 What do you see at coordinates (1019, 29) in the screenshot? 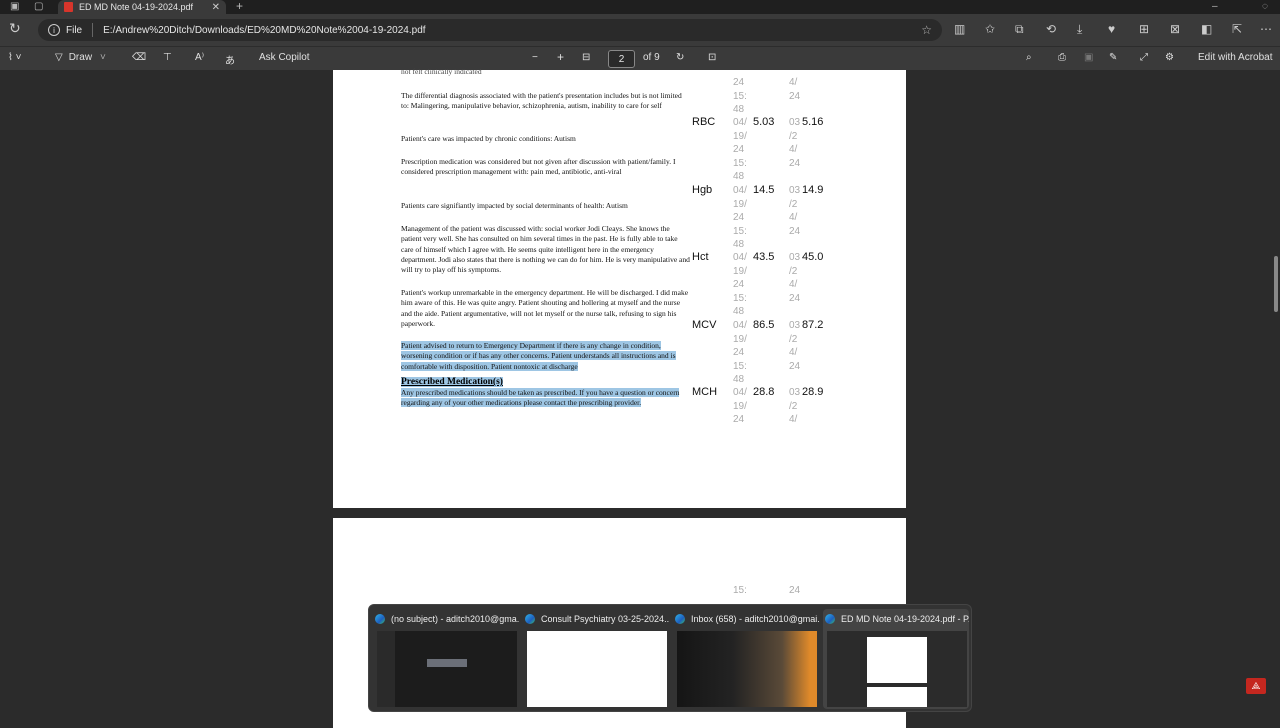
I see `collections-icon: ⧉` at bounding box center [1019, 29].